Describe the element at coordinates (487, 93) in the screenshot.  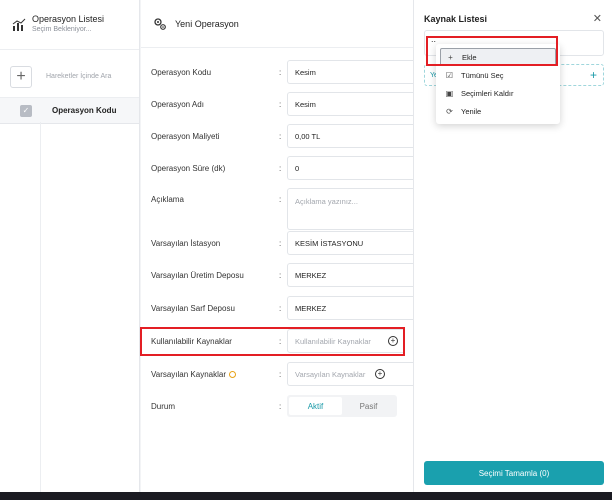
I see `menu-item-label: Seçimleri Kaldır` at that location.